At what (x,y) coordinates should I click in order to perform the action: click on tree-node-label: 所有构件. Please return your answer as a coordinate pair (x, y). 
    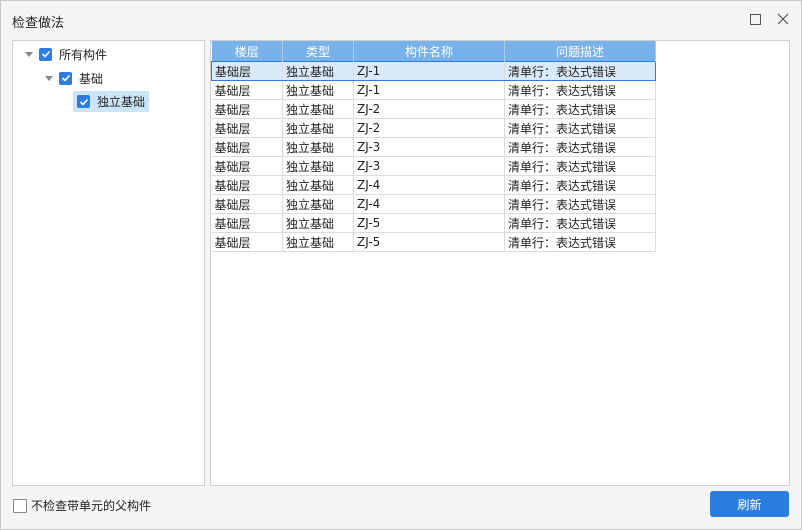
    Looking at the image, I should click on (83, 54).